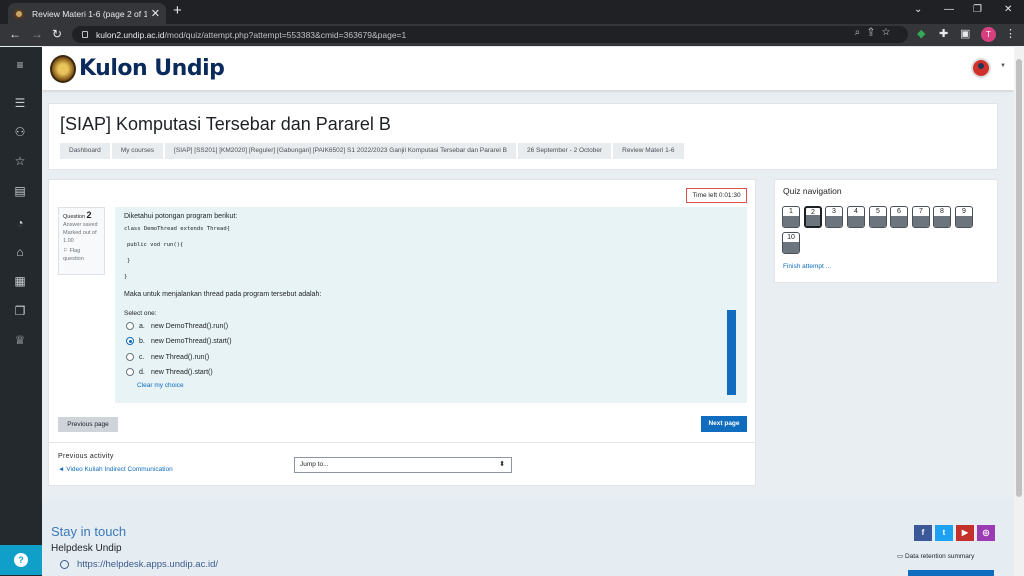 This screenshot has height=576, width=1024. What do you see at coordinates (988, 34) in the screenshot?
I see `browser-profile-avatar: T` at bounding box center [988, 34].